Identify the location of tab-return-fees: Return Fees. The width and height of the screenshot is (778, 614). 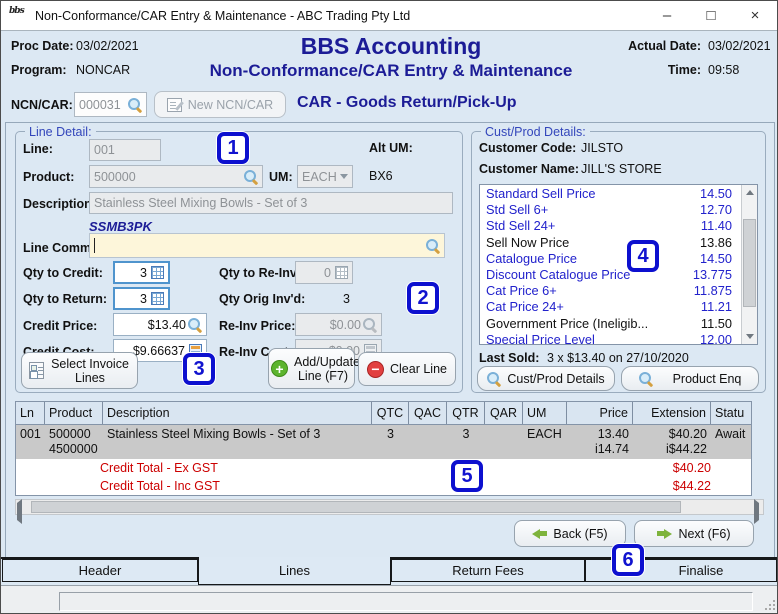
(488, 570).